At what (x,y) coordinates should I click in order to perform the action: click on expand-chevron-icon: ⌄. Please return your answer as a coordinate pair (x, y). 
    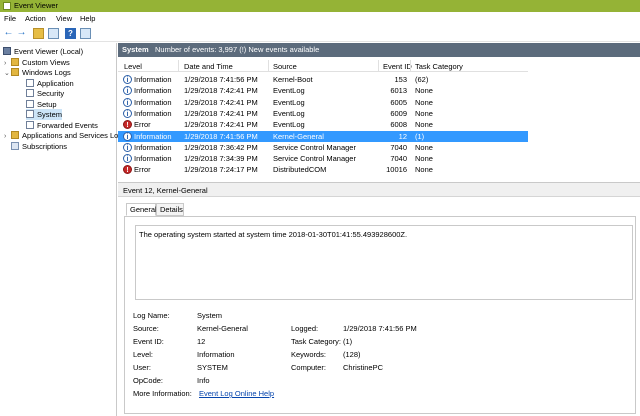
    Looking at the image, I should click on (7, 73).